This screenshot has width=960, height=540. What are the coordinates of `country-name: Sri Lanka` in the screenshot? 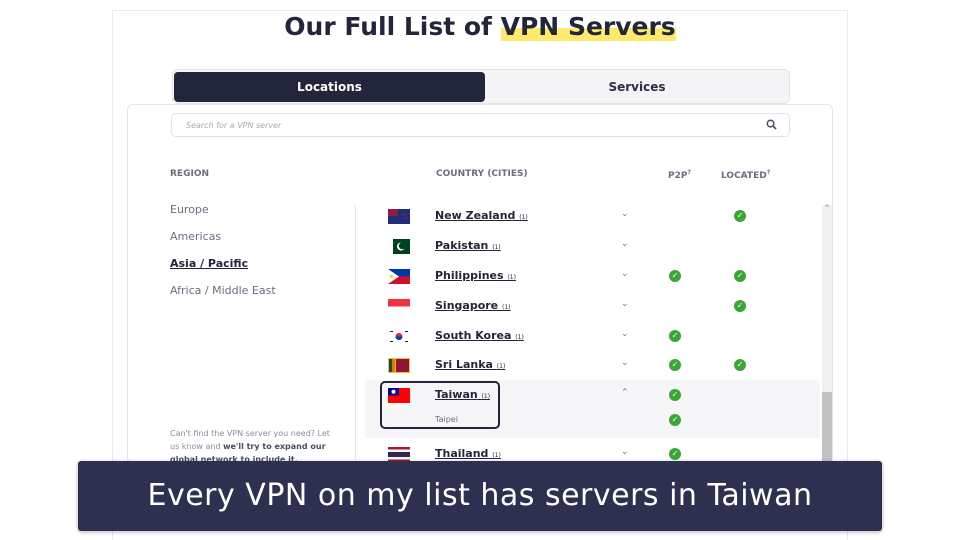 It's located at (464, 364).